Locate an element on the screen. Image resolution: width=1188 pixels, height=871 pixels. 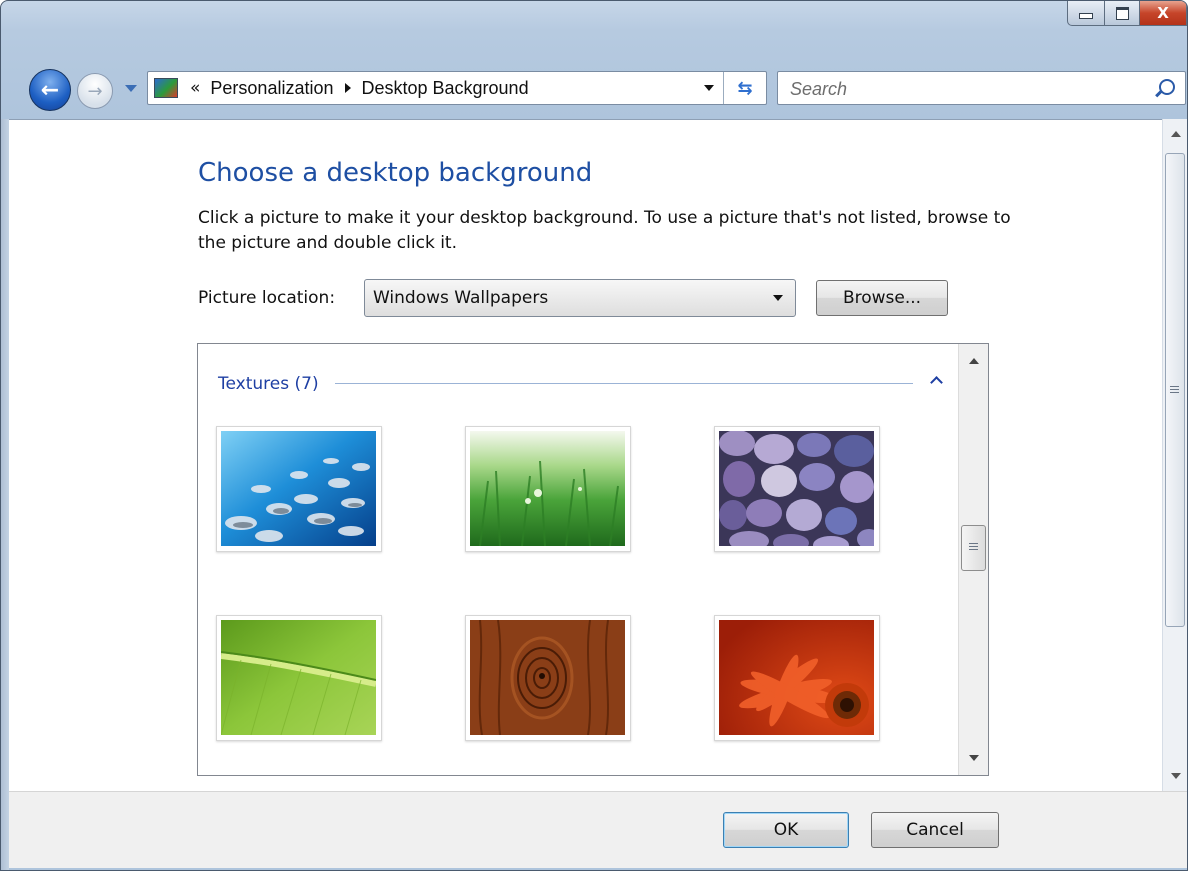
green-grass-image is located at coordinates (547, 488).